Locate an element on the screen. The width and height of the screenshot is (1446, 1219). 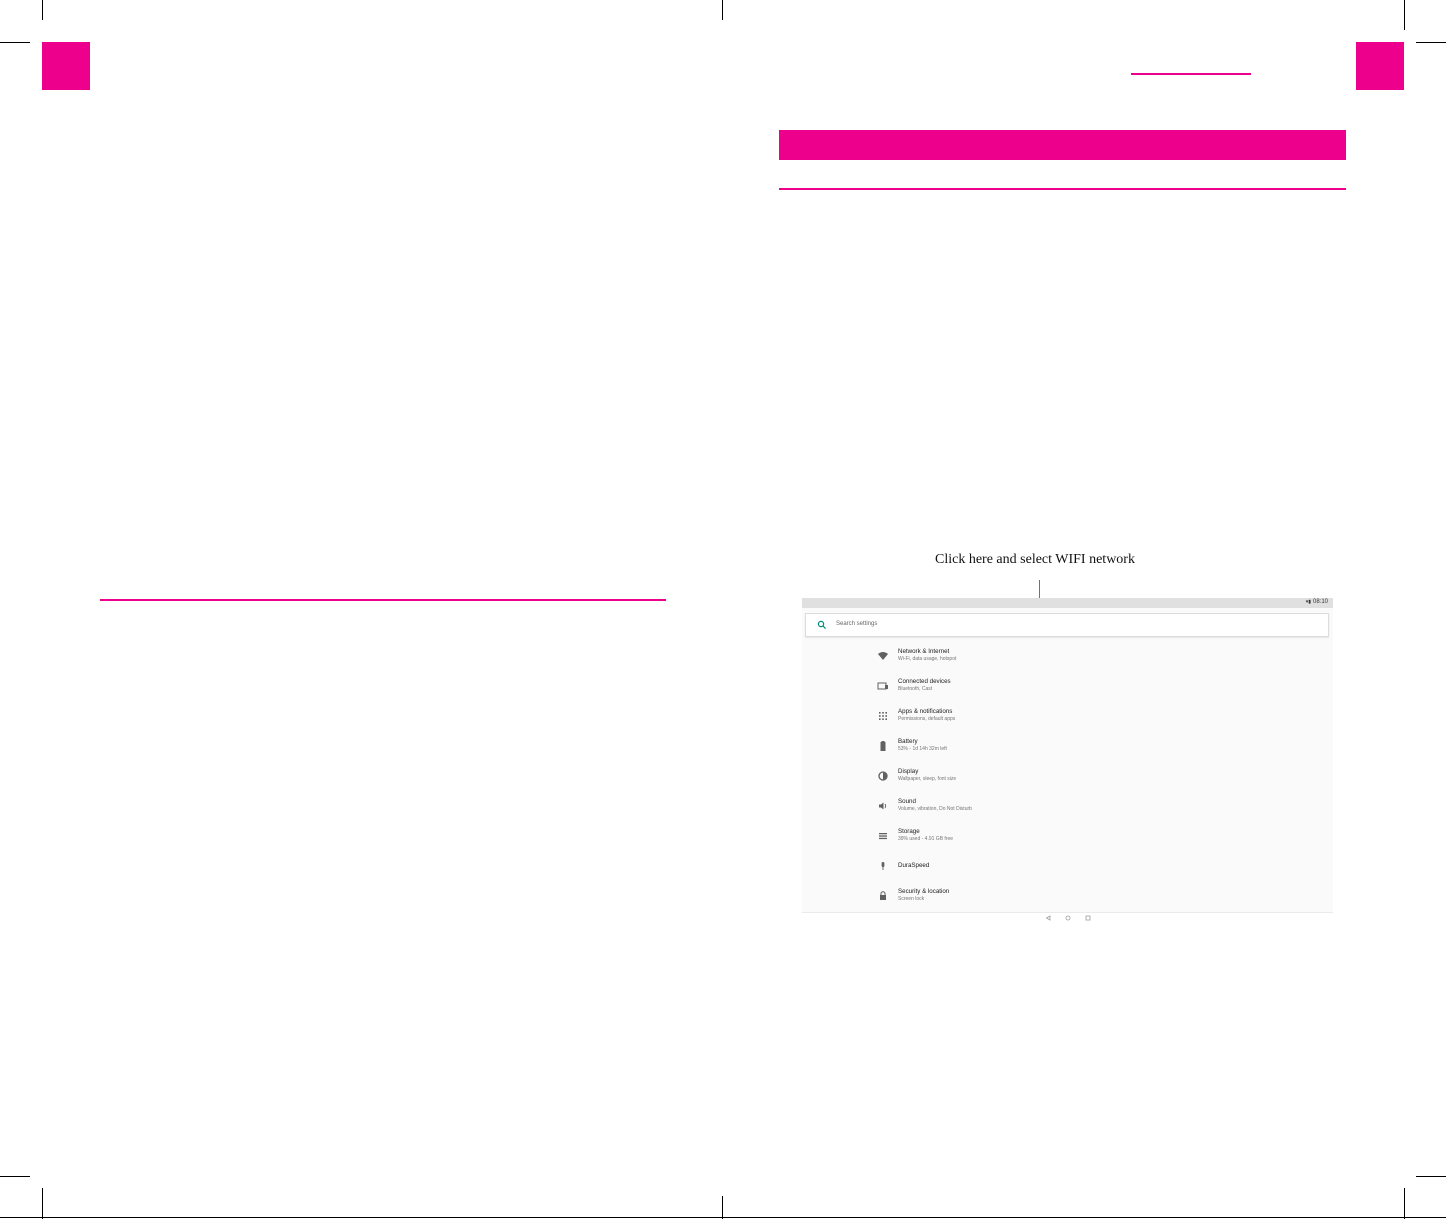
wifi-icon is located at coordinates (883, 656).